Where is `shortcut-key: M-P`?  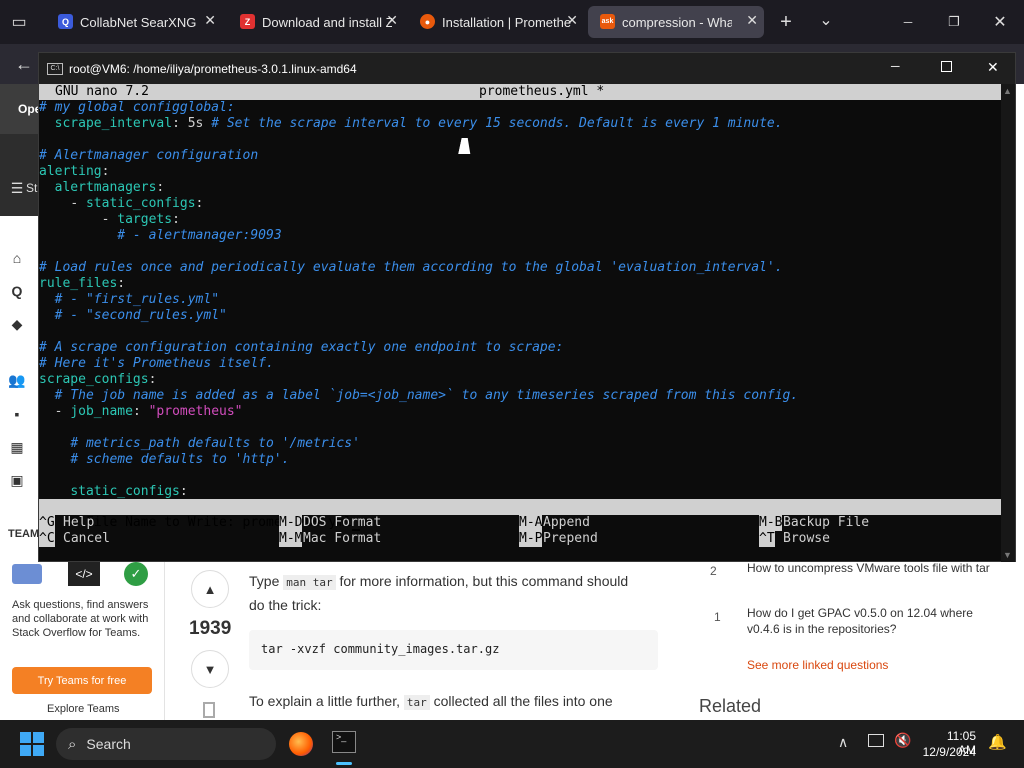
shortcut-key: M-P is located at coordinates (531, 539).